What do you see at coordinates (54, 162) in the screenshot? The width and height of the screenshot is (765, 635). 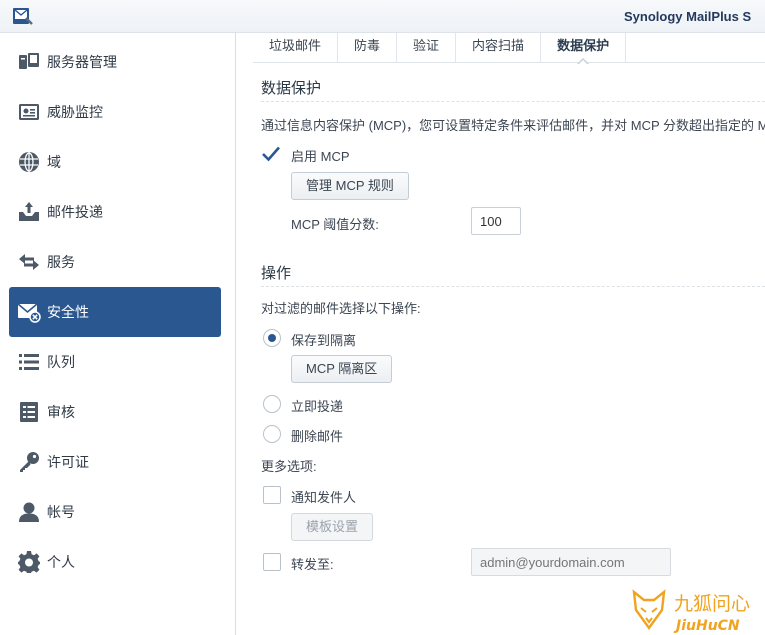 I see `sidebar-item-label: 域` at bounding box center [54, 162].